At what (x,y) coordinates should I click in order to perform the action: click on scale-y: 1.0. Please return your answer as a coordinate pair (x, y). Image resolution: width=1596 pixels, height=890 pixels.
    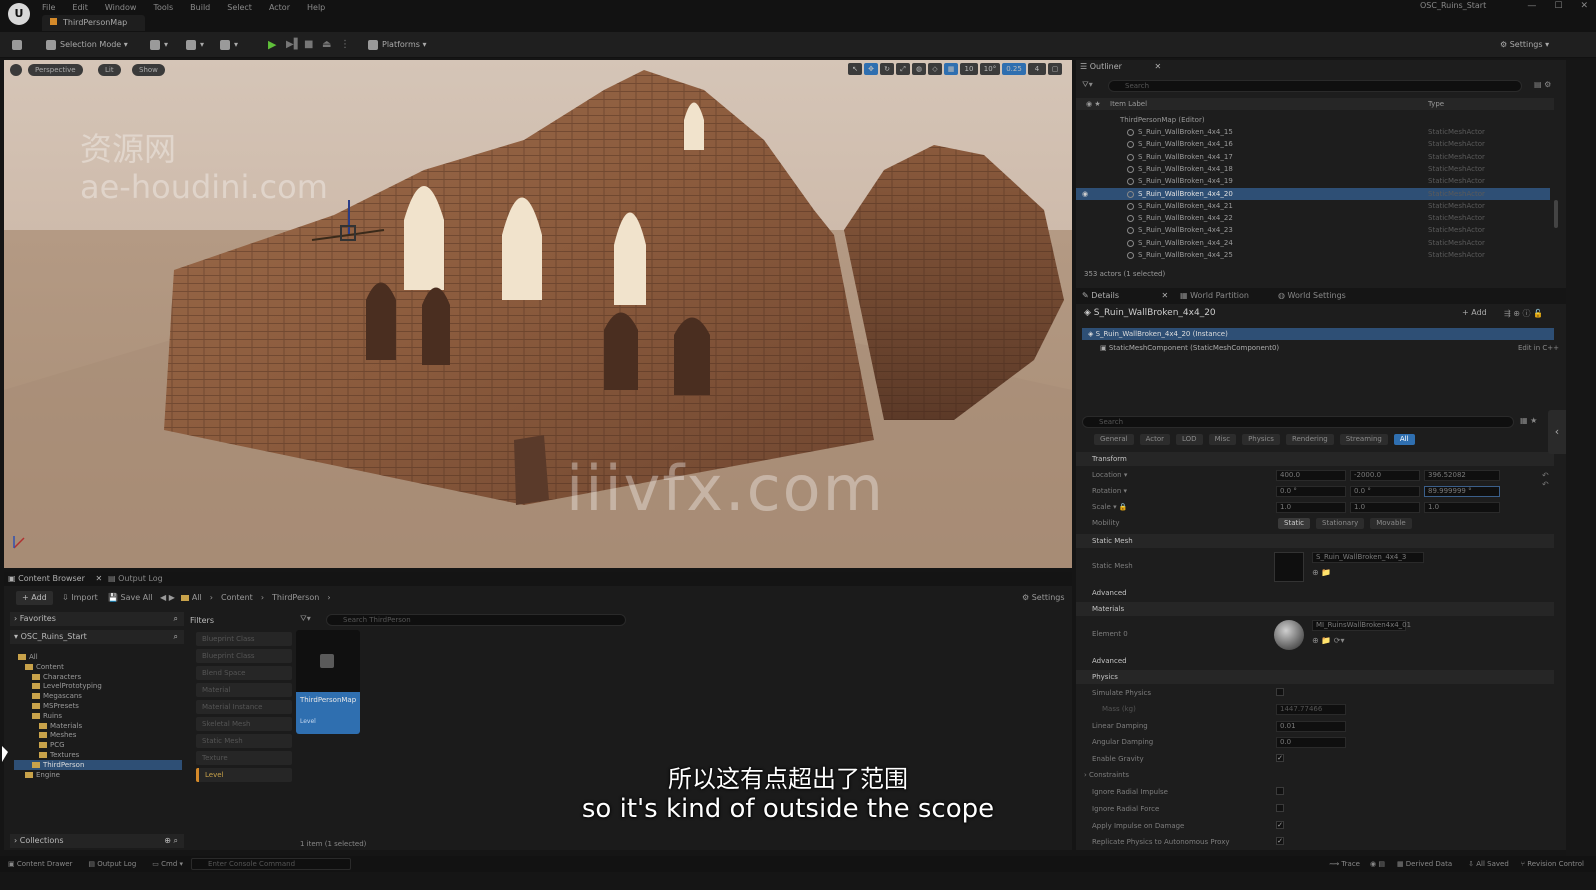
    Looking at the image, I should click on (1385, 507).